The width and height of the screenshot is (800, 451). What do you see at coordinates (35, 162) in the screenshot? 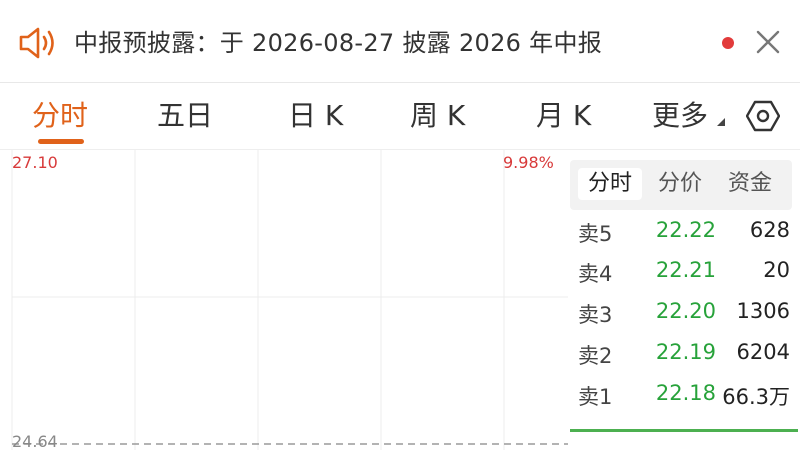
I see `chart-high-price: 27.10` at bounding box center [35, 162].